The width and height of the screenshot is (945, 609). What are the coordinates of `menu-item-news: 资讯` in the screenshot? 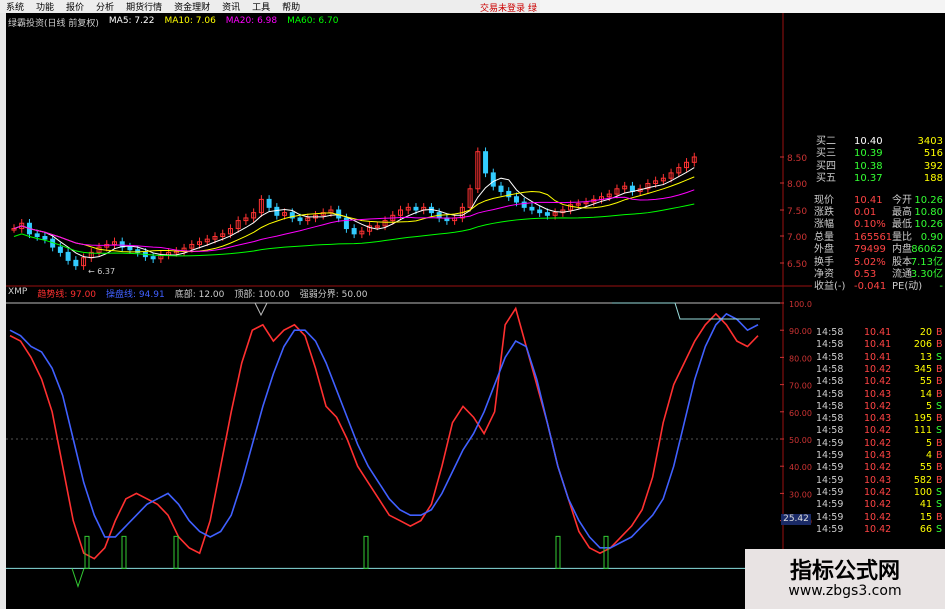 It's located at (231, 6).